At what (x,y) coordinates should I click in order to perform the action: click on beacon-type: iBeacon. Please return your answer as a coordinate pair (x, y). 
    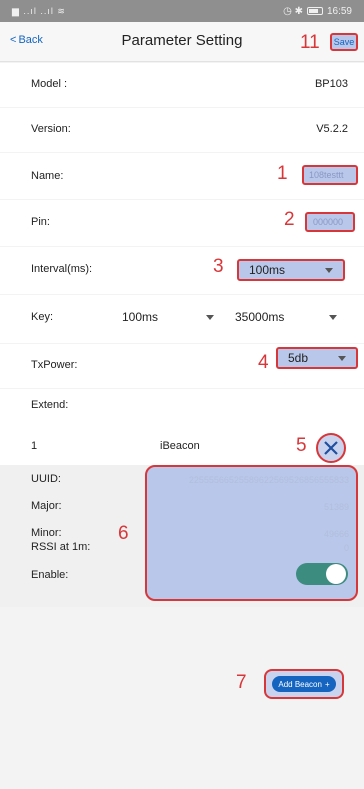
    Looking at the image, I should click on (180, 446).